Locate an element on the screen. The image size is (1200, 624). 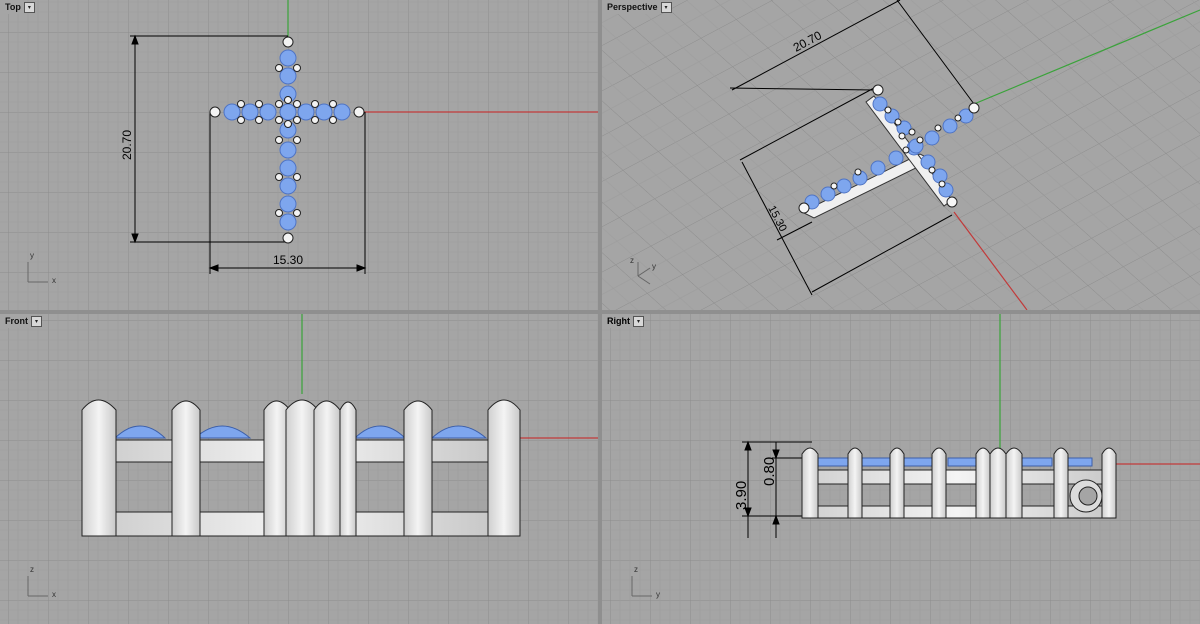
width-dim-label: 15.30 is located at coordinates (288, 260).